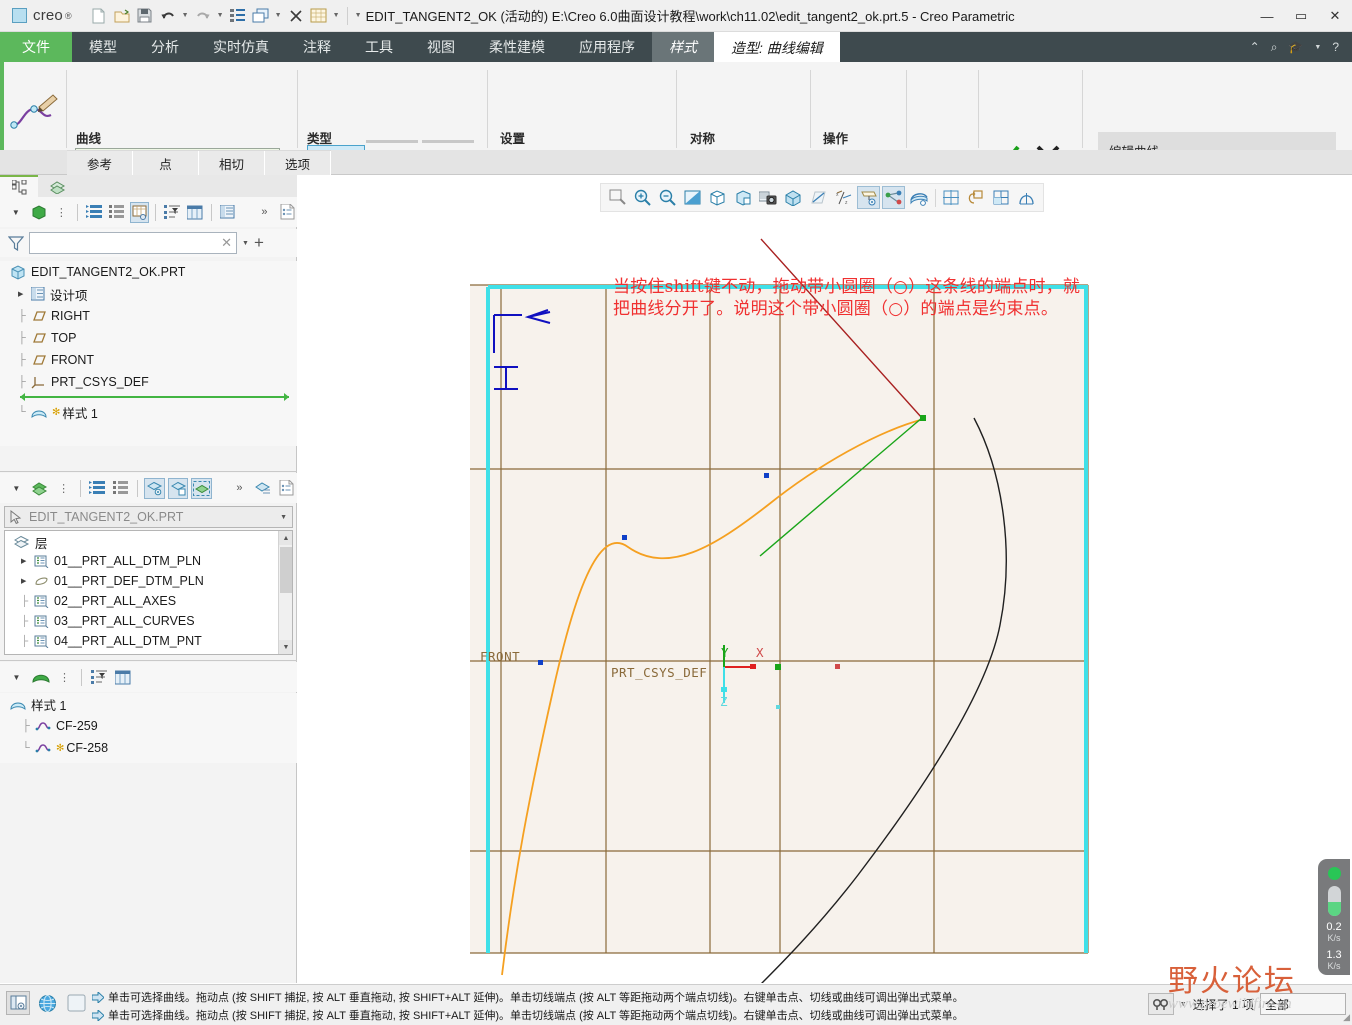 This screenshot has width=1352, height=1025. Describe the element at coordinates (241, 47) in the screenshot. I see `tab-realtime-simulation: 实时仿真` at that location.